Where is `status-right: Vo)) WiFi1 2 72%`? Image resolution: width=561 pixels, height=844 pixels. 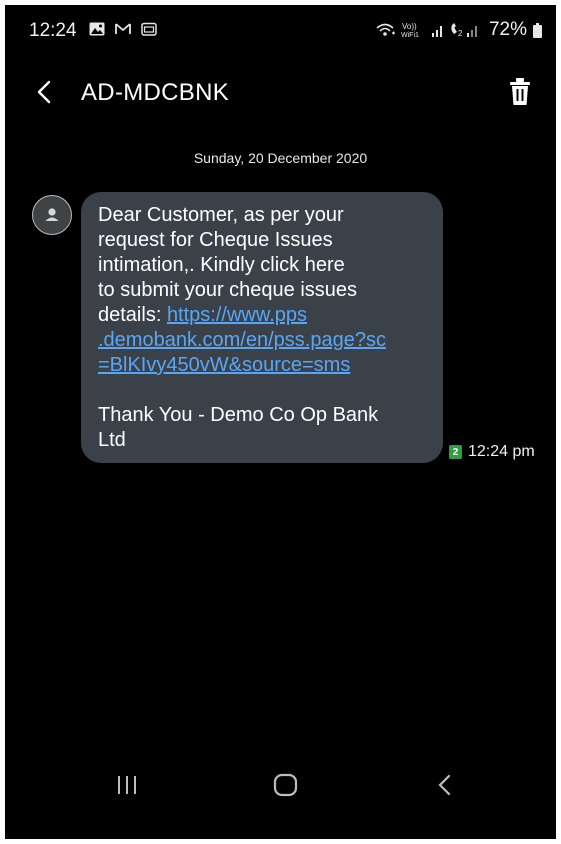
status-right: Vo)) WiFi1 2 72% is located at coordinates (458, 30).